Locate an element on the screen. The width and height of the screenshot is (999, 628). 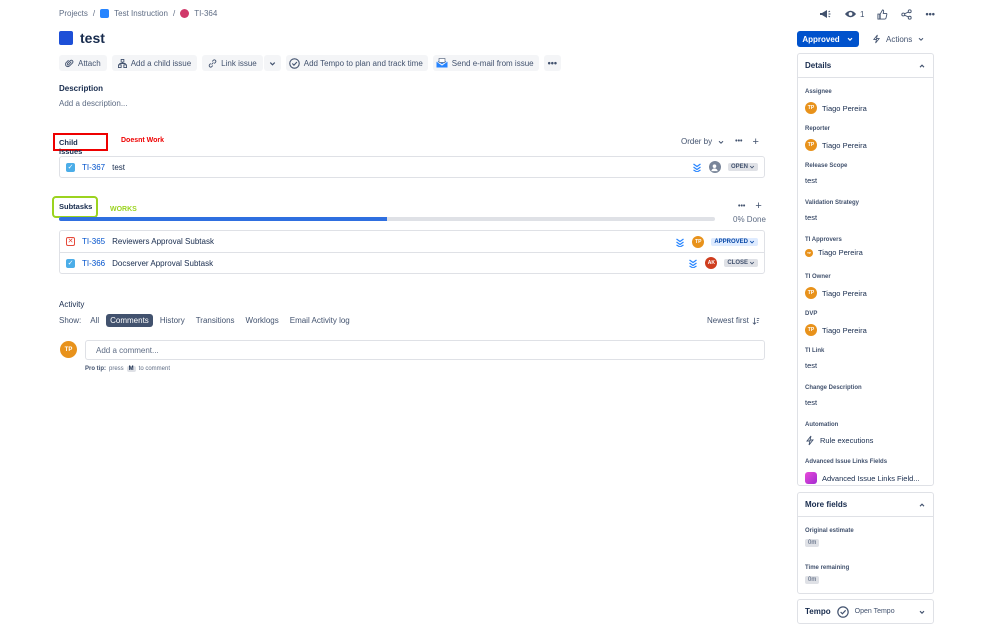
tab-email-activity-log: Email Activity log is located at coordinates (320, 320).